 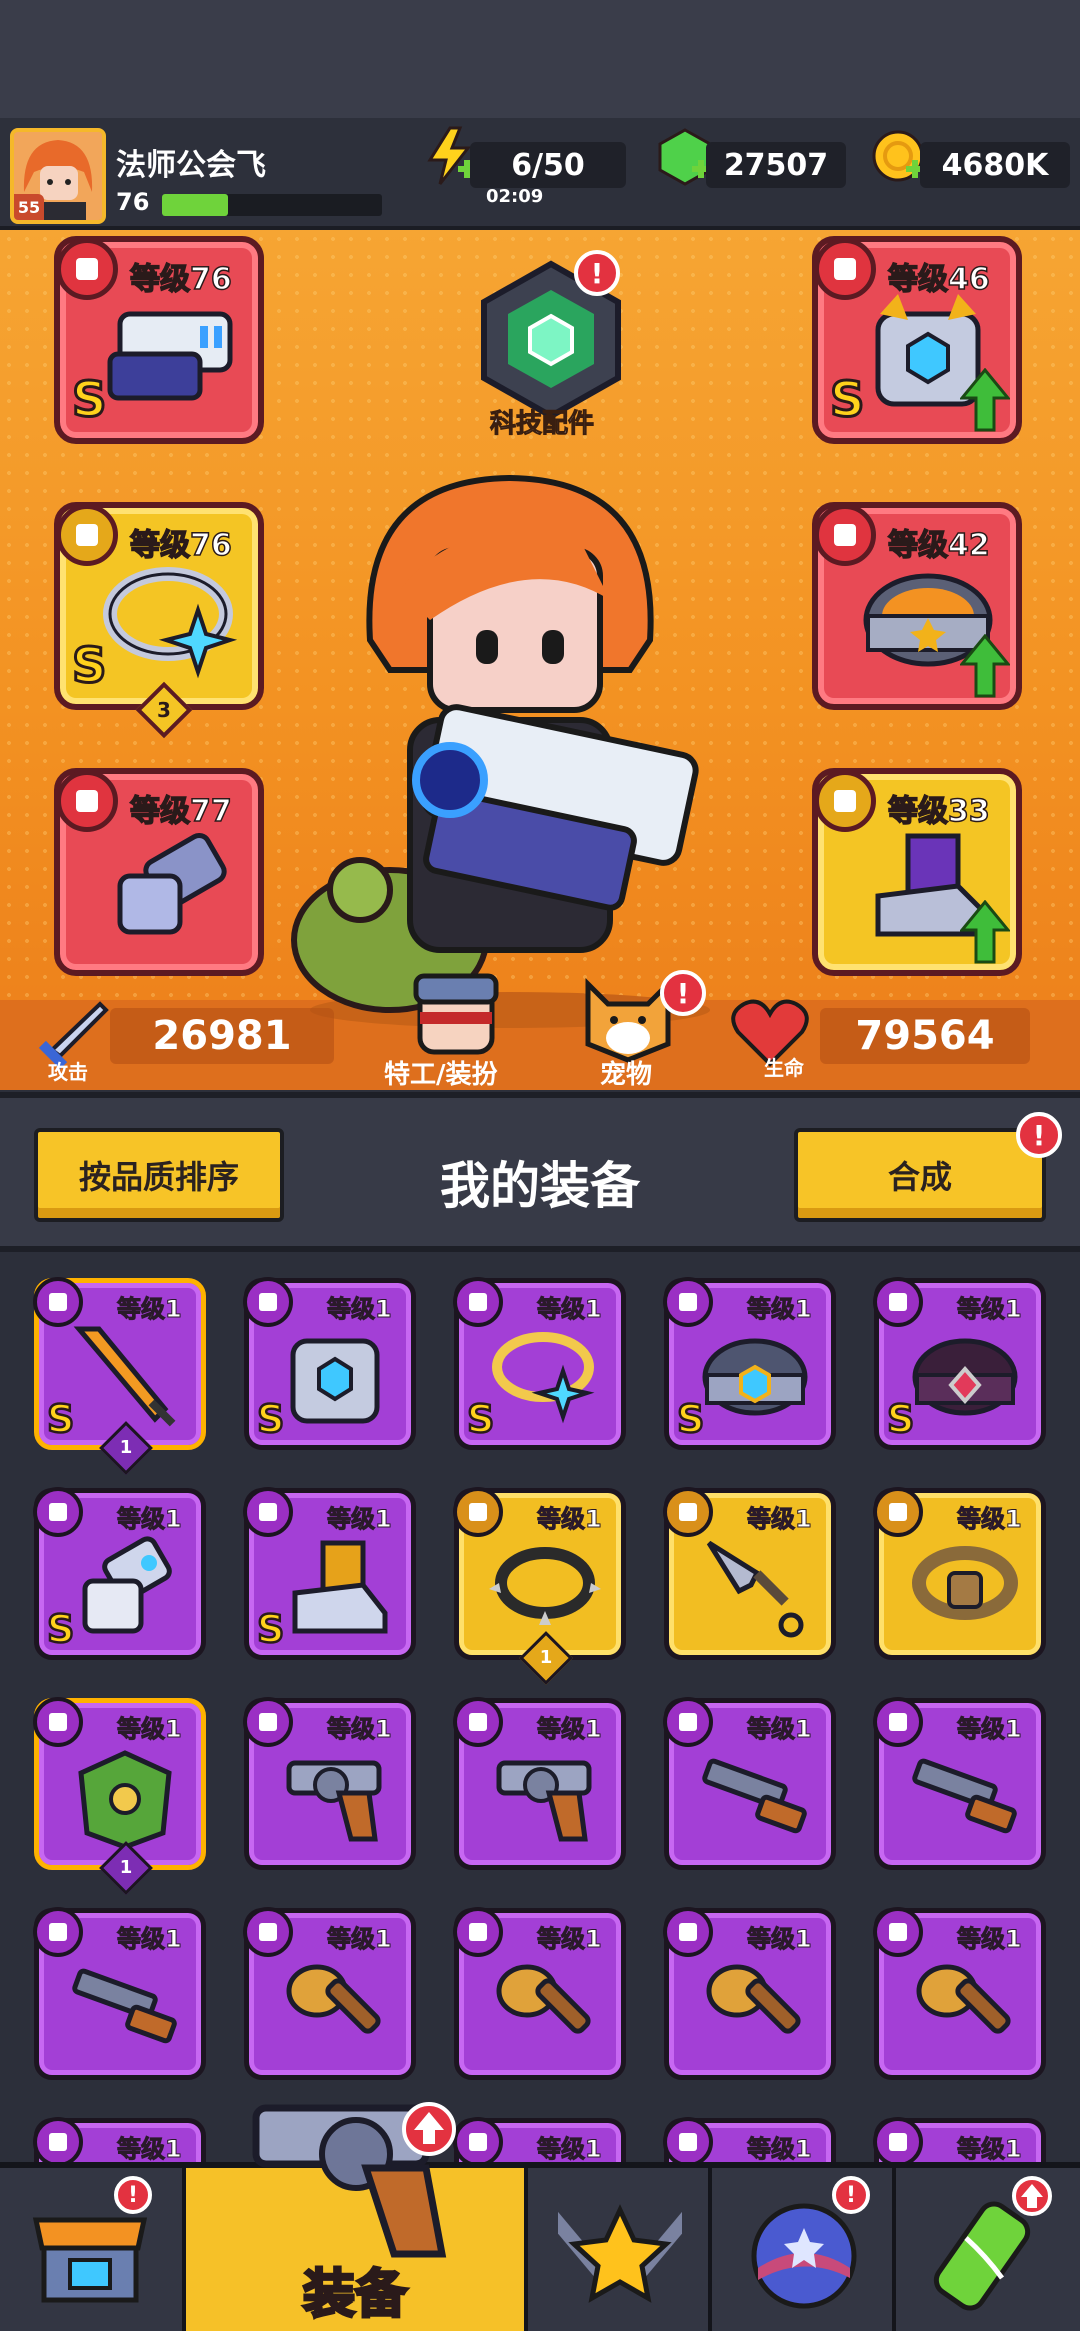 I want to click on merge-button: 合成, so click(x=920, y=1175).